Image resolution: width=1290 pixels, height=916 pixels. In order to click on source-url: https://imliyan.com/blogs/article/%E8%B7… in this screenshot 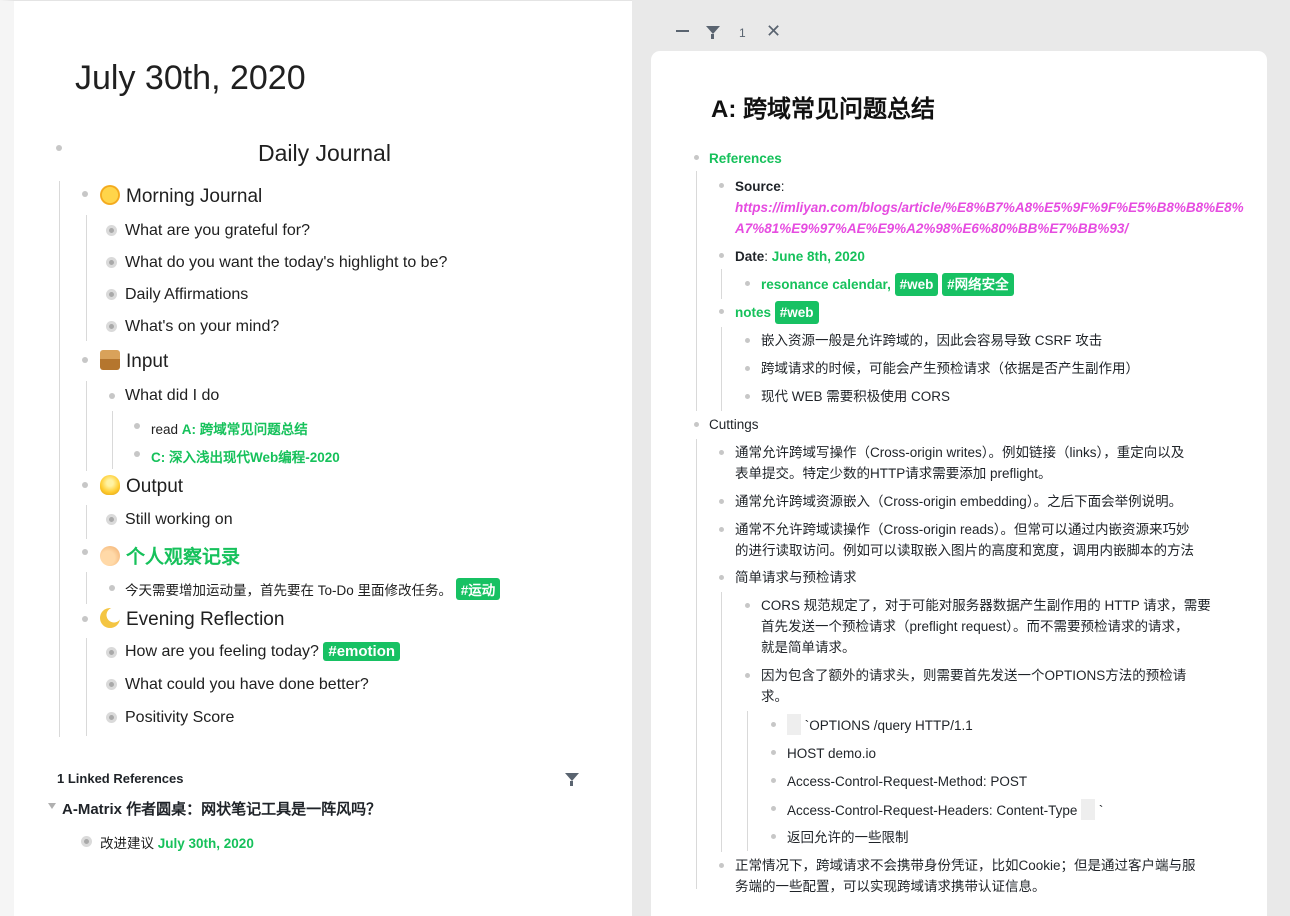, I will do `click(989, 207)`.